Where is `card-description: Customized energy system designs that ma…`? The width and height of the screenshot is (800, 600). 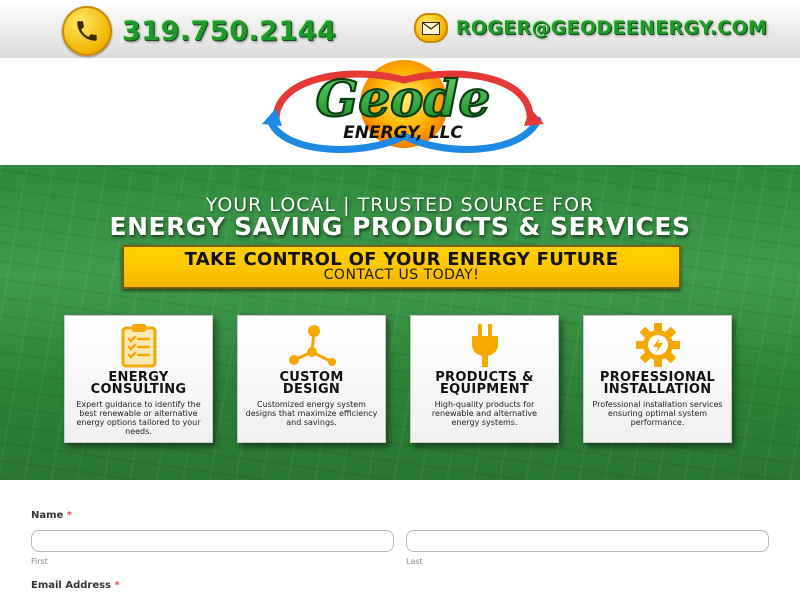
card-description: Customized energy system designs that ma… is located at coordinates (311, 413).